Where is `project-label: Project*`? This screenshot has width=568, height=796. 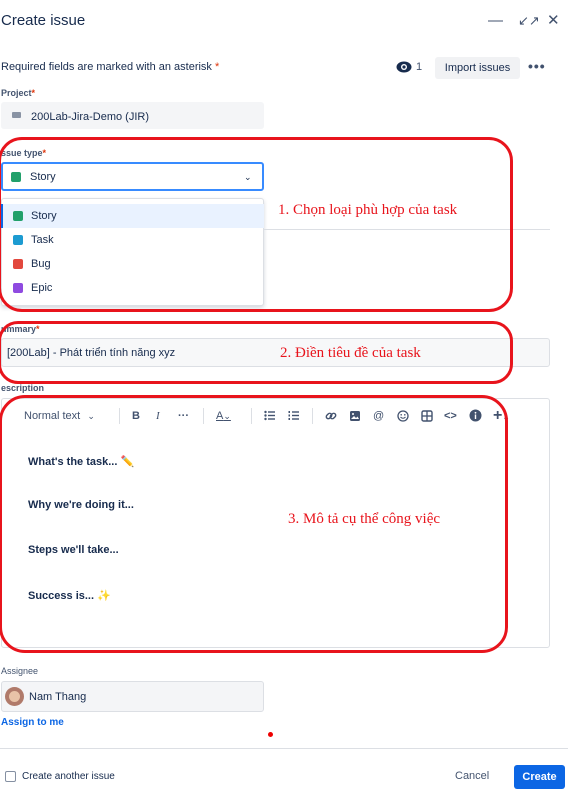 project-label: Project* is located at coordinates (18, 93).